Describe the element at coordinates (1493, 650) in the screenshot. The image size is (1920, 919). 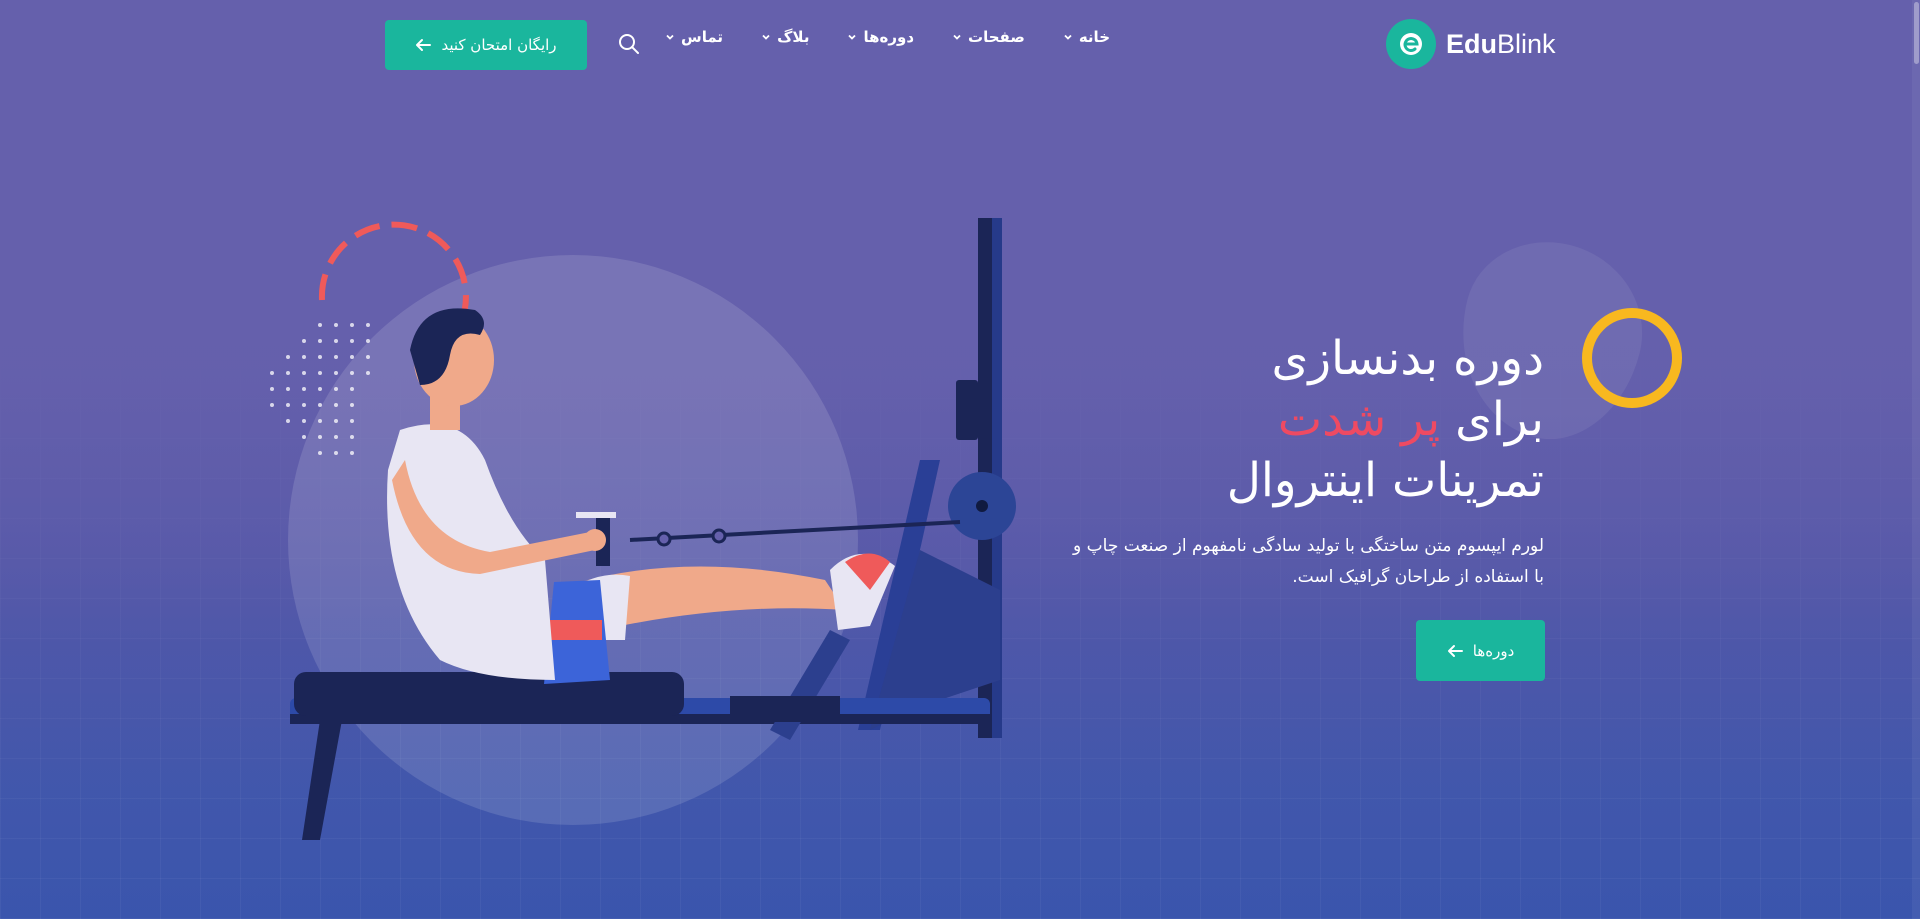
I see `courses-button-label: دوره‌ها` at that location.